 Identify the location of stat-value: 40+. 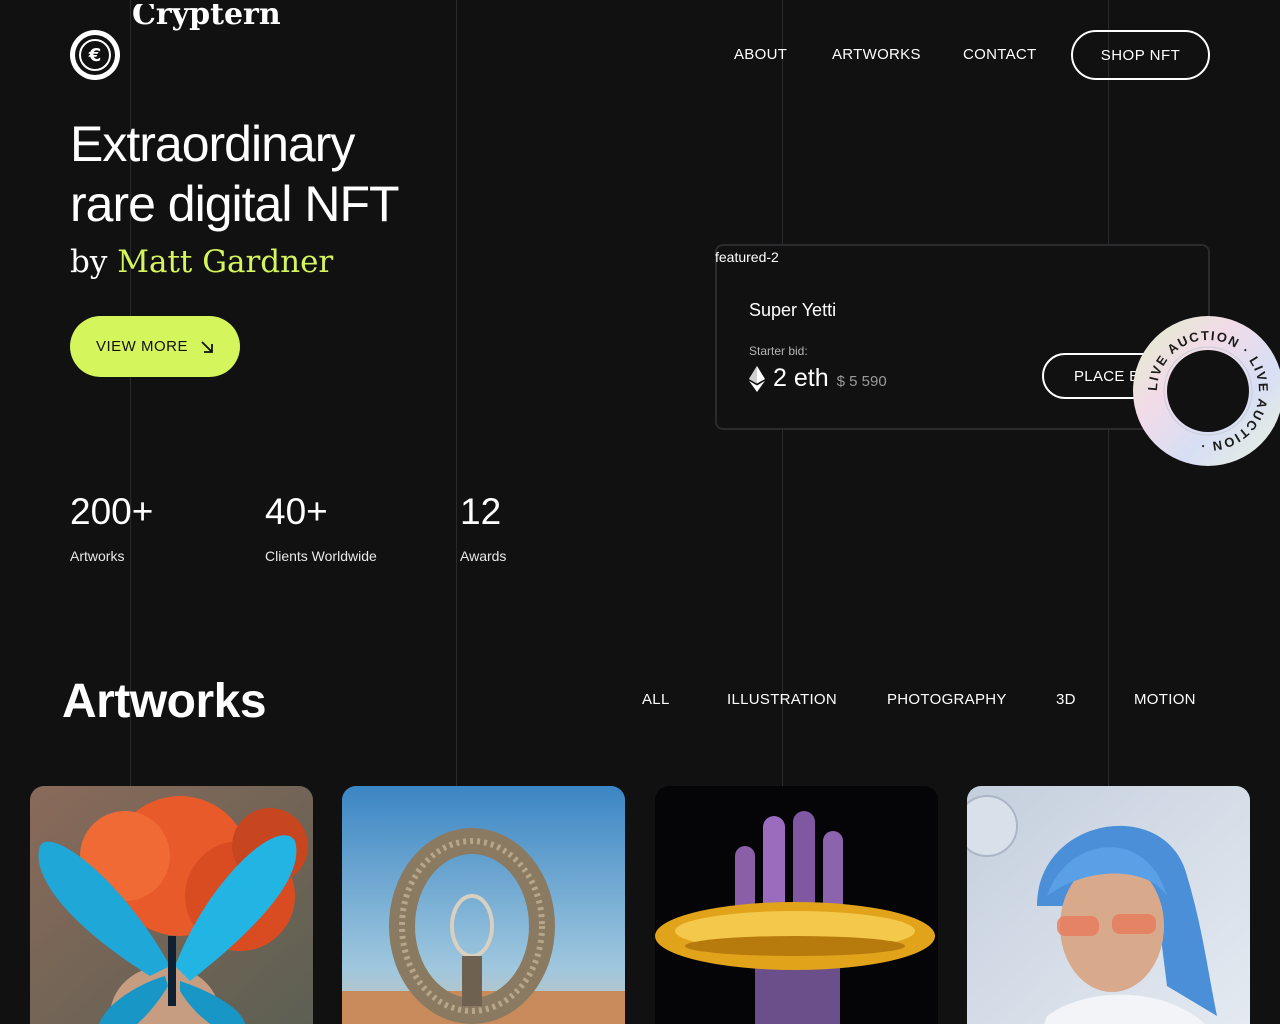
(296, 511).